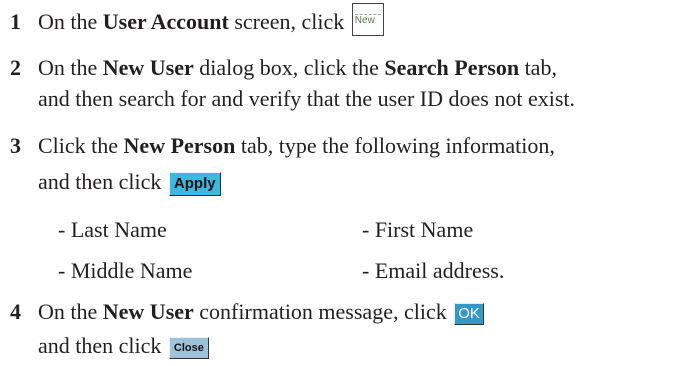  I want to click on step-number: 1, so click(15, 21).